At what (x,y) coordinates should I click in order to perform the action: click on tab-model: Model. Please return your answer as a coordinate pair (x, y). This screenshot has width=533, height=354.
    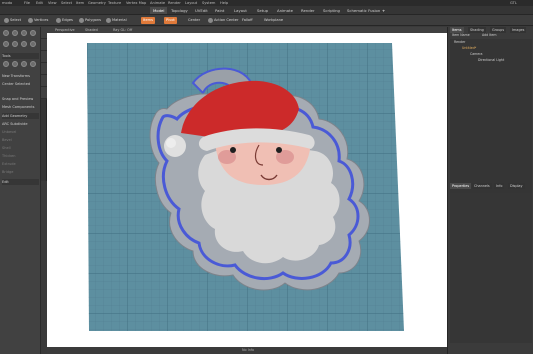
    Looking at the image, I should click on (159, 10).